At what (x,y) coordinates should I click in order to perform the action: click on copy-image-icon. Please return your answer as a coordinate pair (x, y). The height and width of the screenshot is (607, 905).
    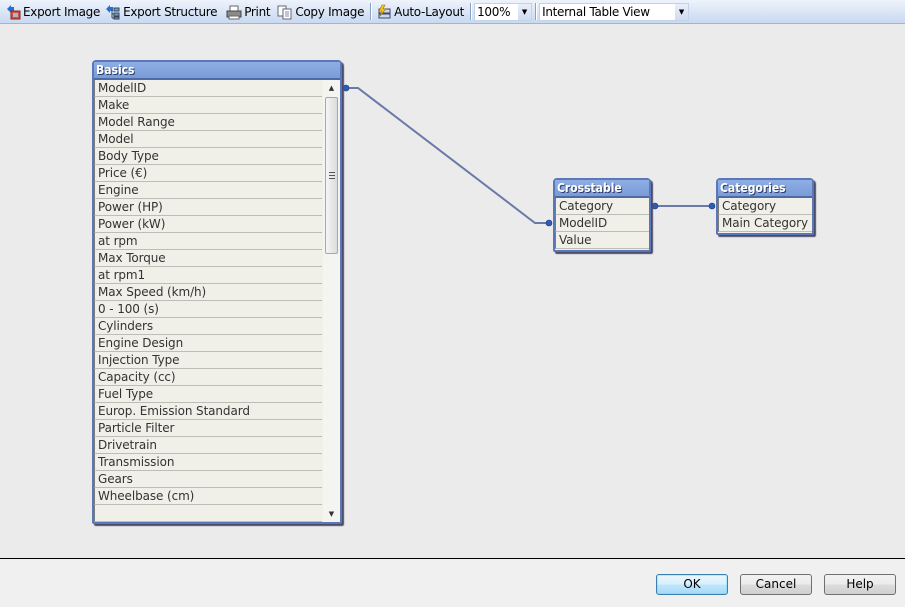
    Looking at the image, I should click on (285, 12).